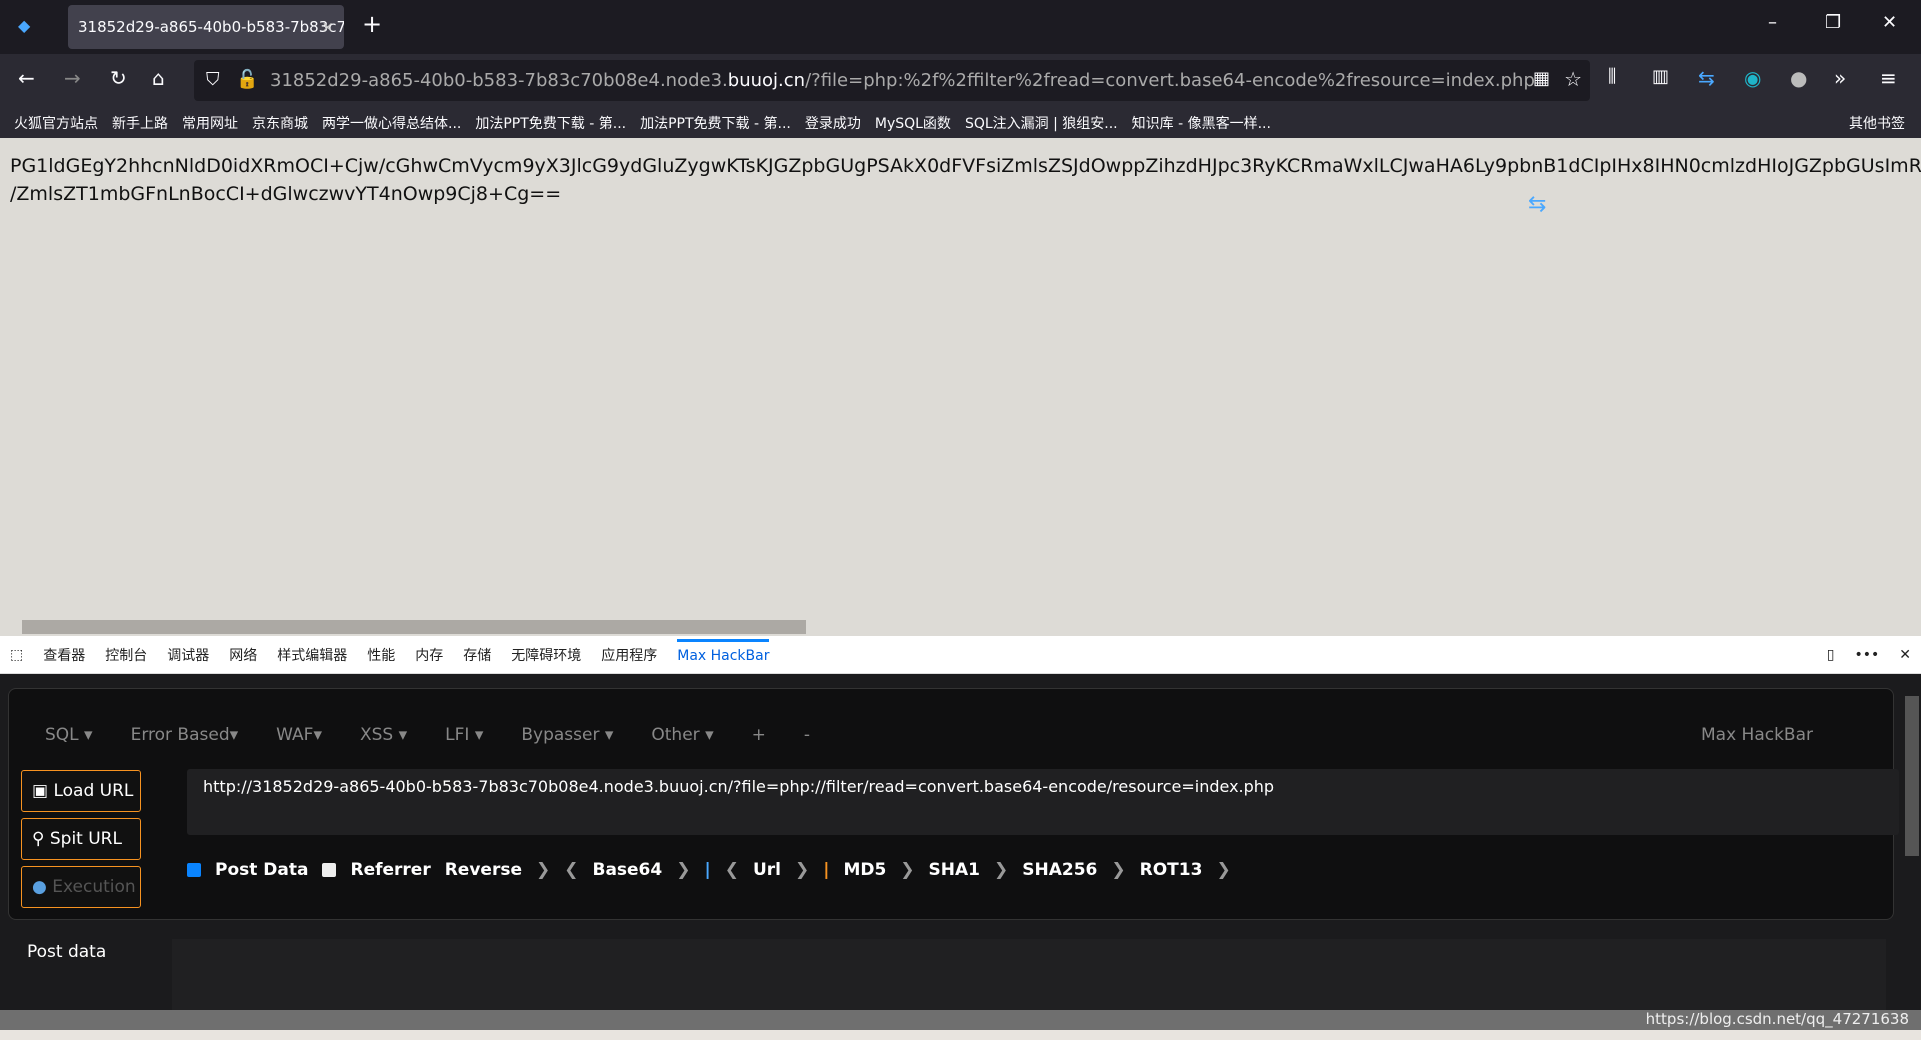 This screenshot has width=1921, height=1040. Describe the element at coordinates (312, 655) in the screenshot. I see `devtools-tab: 样式编辑器` at that location.